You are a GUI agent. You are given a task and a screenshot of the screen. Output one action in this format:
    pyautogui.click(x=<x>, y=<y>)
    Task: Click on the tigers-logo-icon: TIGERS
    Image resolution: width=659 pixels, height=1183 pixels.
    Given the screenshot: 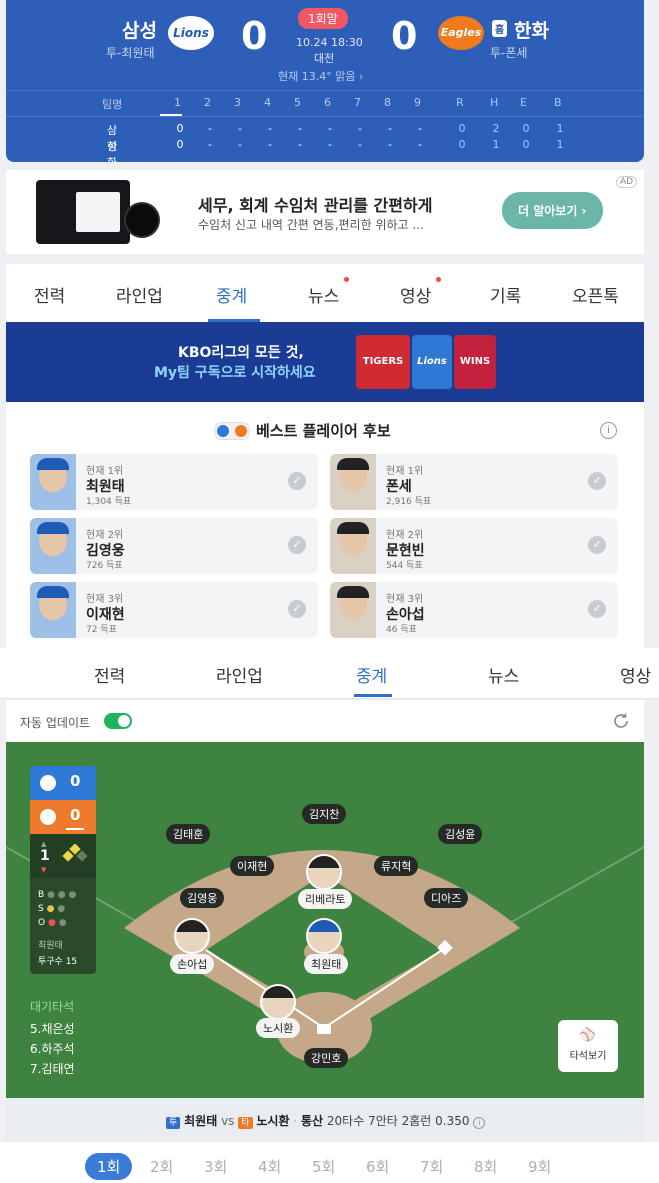 What is the action you would take?
    pyautogui.click(x=383, y=362)
    